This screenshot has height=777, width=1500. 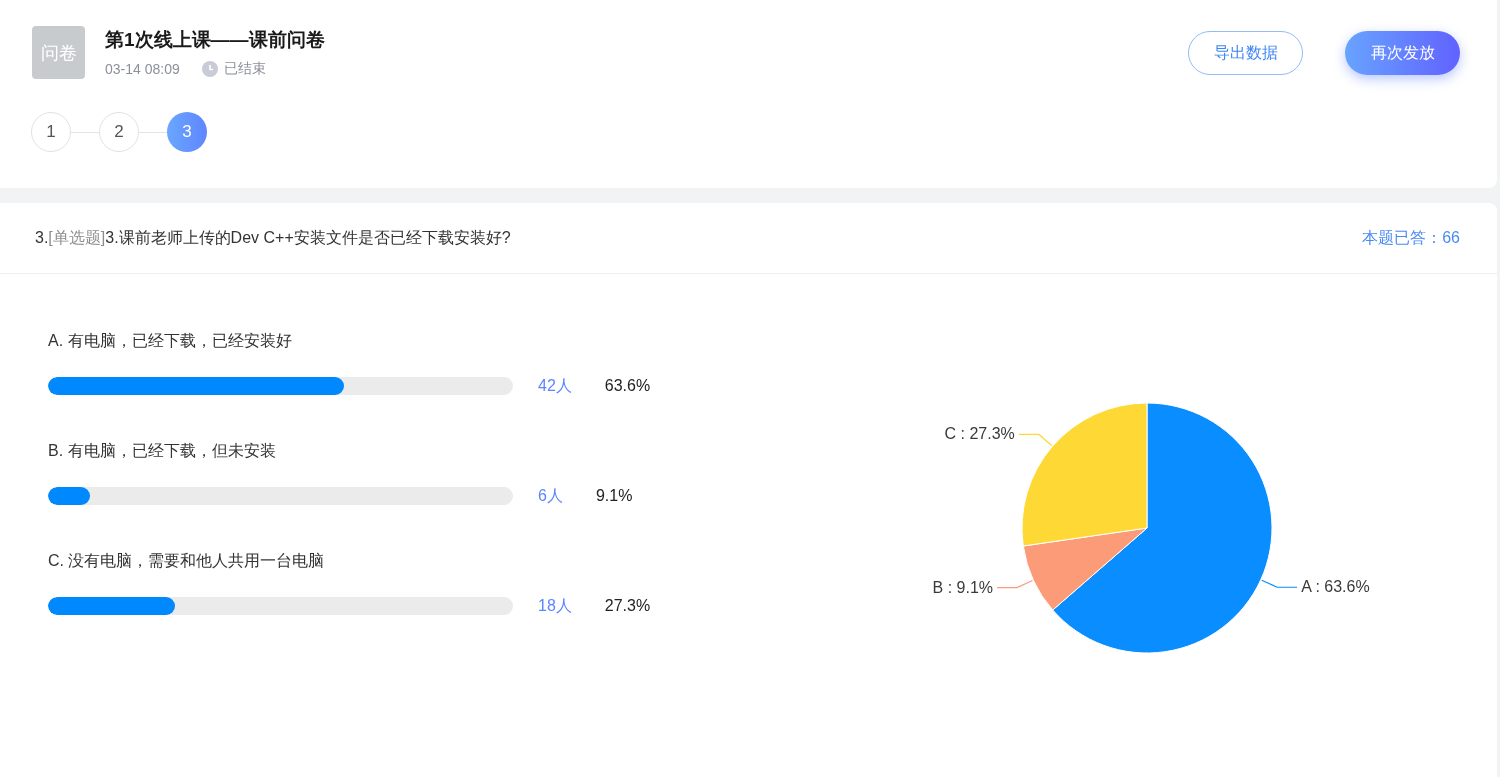 What do you see at coordinates (187, 132) in the screenshot?
I see `step-button: 3` at bounding box center [187, 132].